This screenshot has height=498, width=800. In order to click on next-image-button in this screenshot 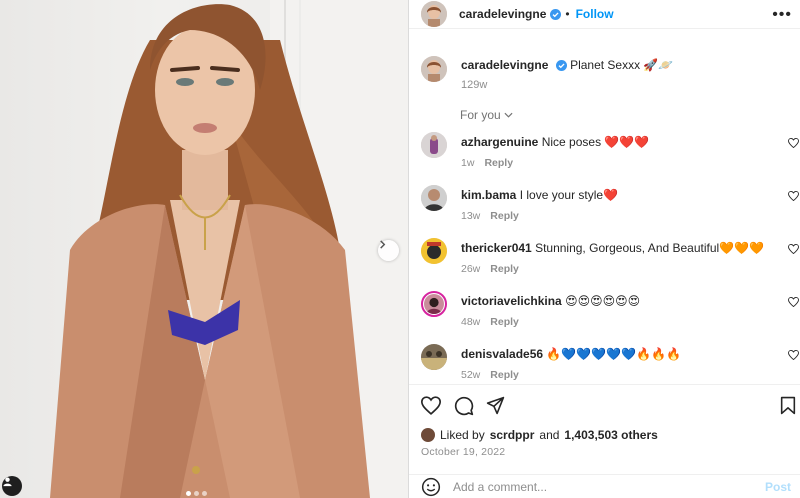, I will do `click(388, 250)`.